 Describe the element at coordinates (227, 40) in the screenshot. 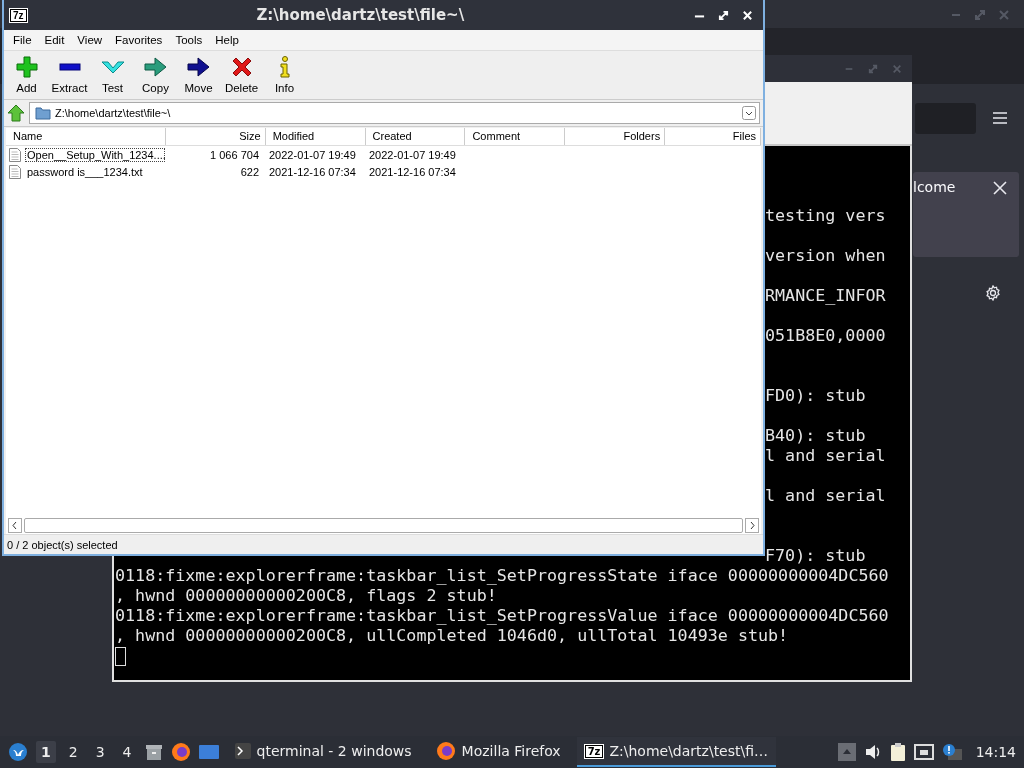

I see `menu-item: Help` at that location.